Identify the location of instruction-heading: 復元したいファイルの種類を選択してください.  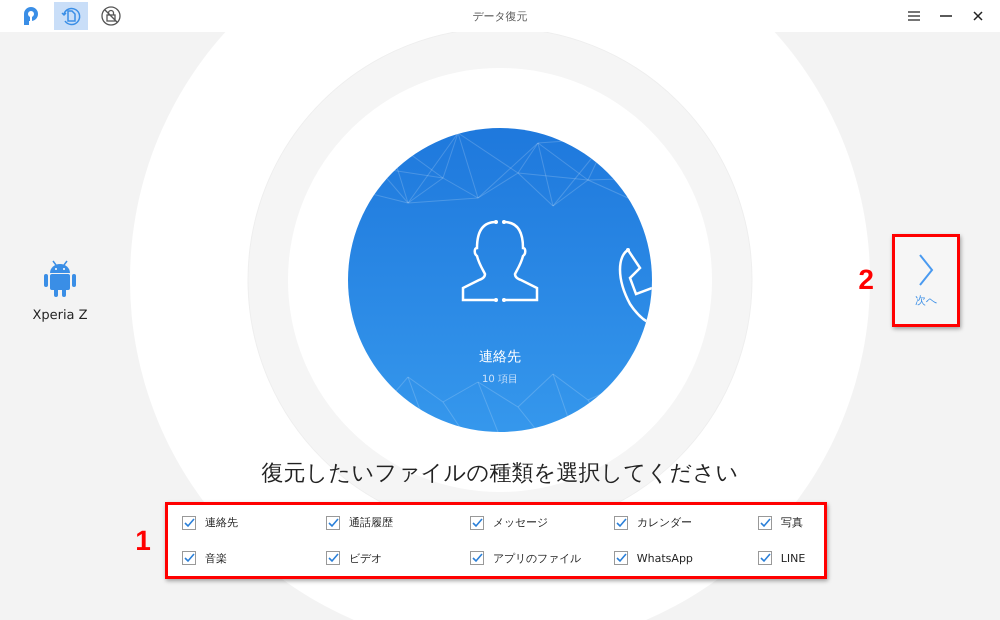
(500, 474).